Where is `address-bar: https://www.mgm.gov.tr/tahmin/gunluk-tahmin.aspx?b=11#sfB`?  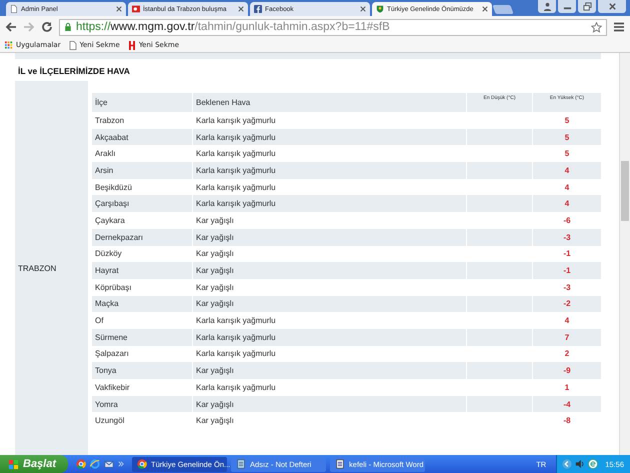
address-bar: https://www.mgm.gov.tr/tahmin/gunluk-tahmin.aspx?b=11#sfB is located at coordinates (333, 27).